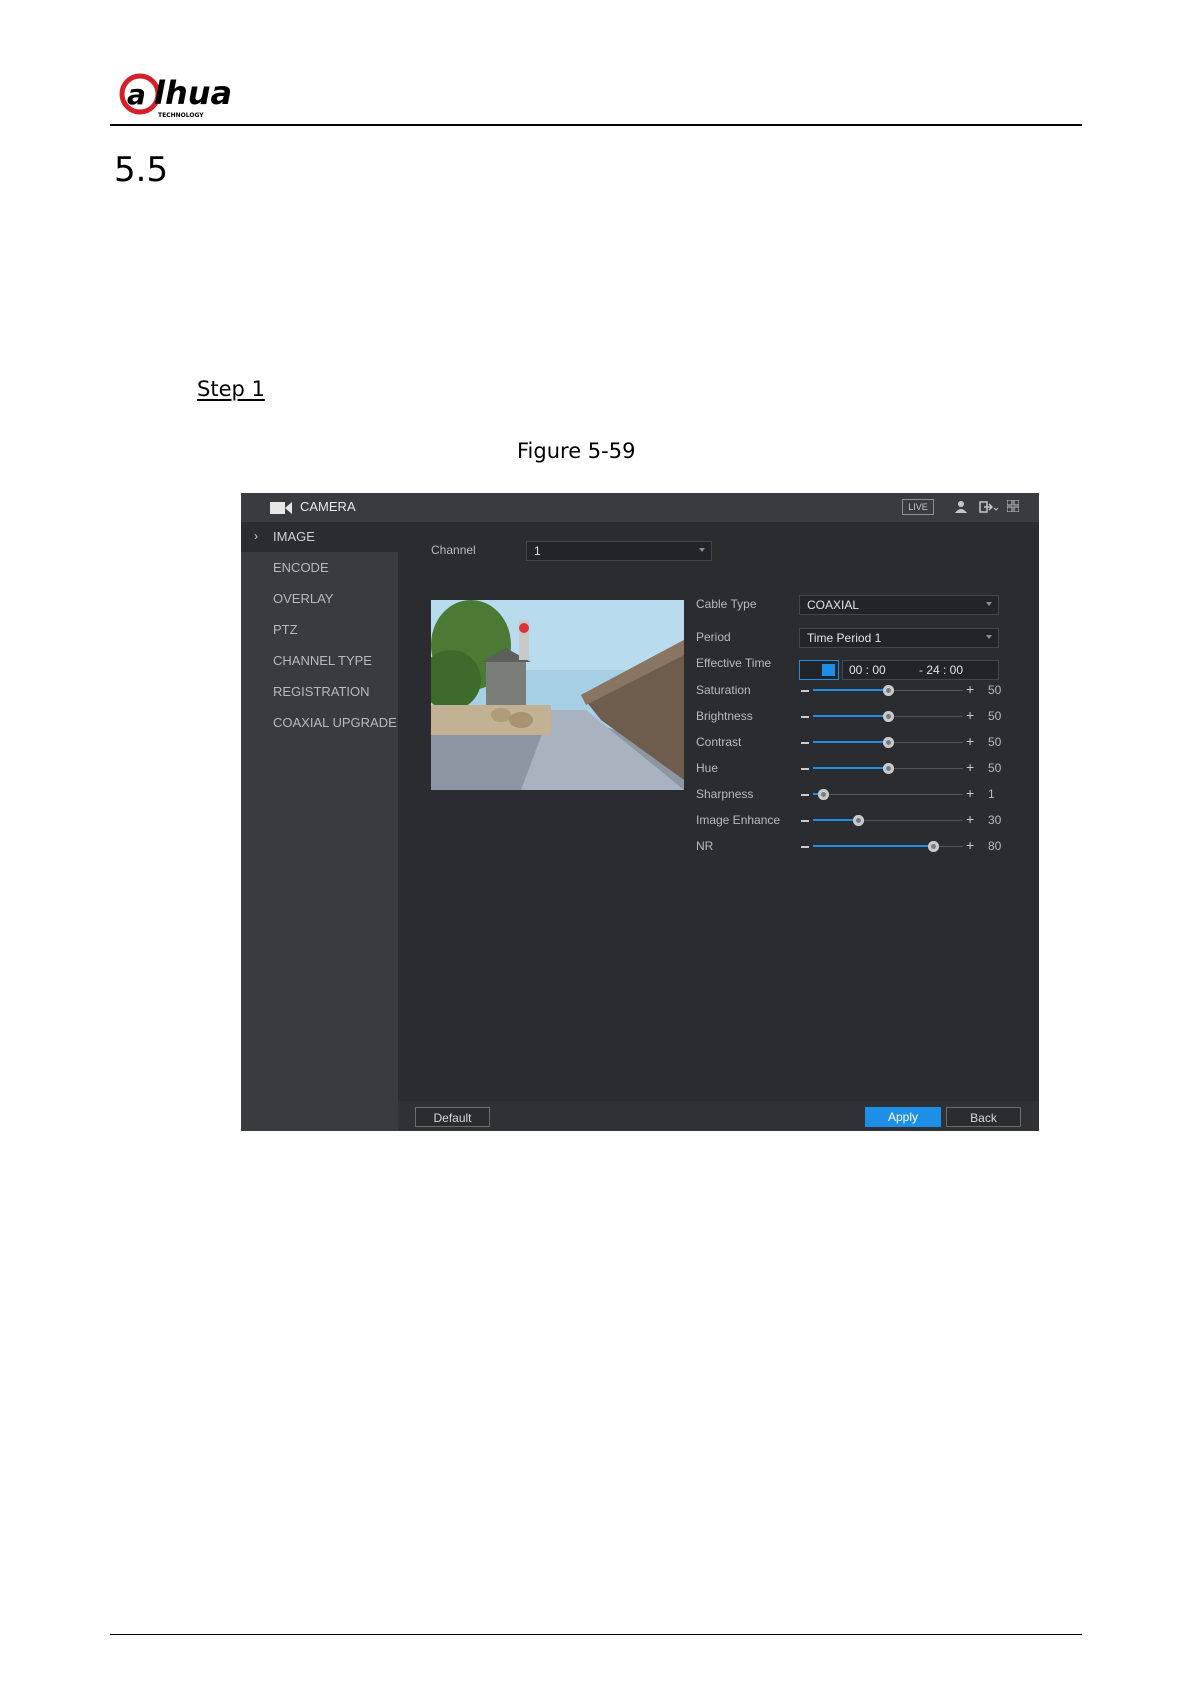 The width and height of the screenshot is (1191, 1684). I want to click on hue-slider: Hue +50, so click(861, 769).